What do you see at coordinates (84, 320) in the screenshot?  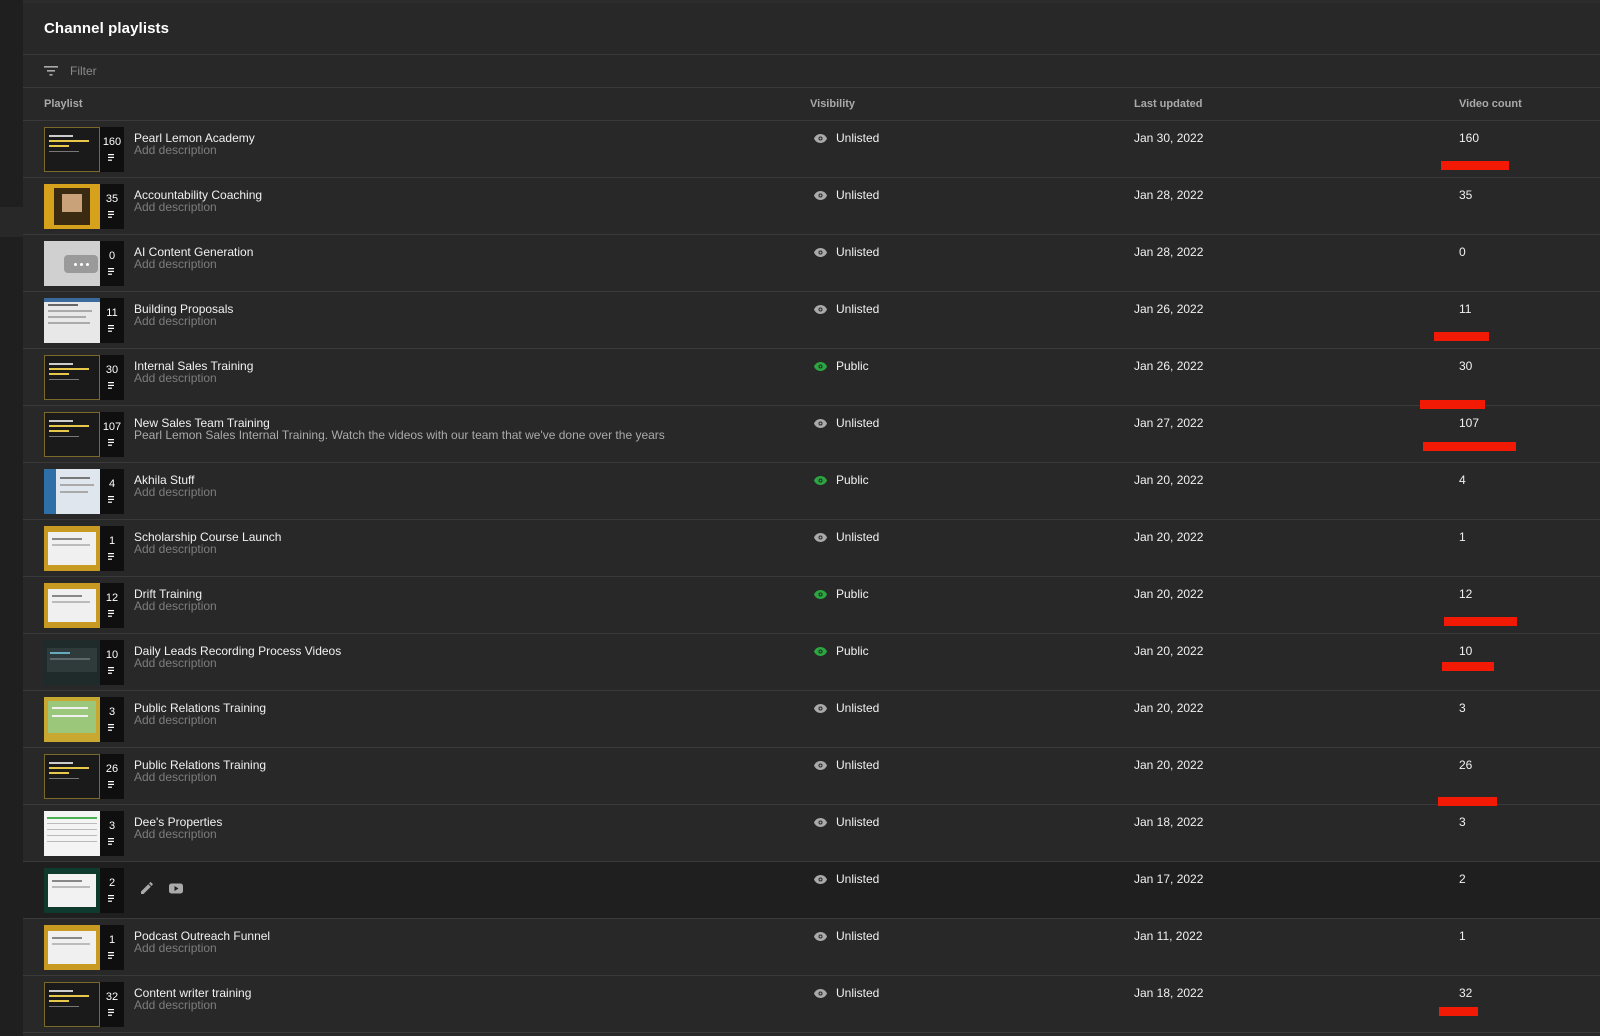 I see `playlist-thumbnail: 11` at bounding box center [84, 320].